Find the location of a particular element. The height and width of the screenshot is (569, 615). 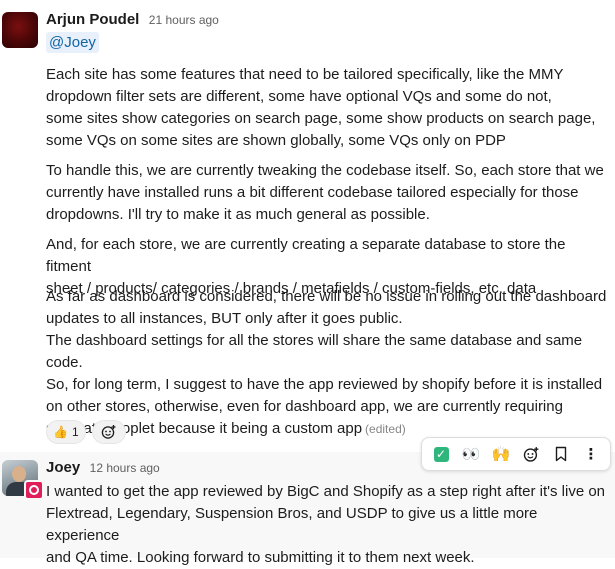

app-badge-icon is located at coordinates (34, 490).